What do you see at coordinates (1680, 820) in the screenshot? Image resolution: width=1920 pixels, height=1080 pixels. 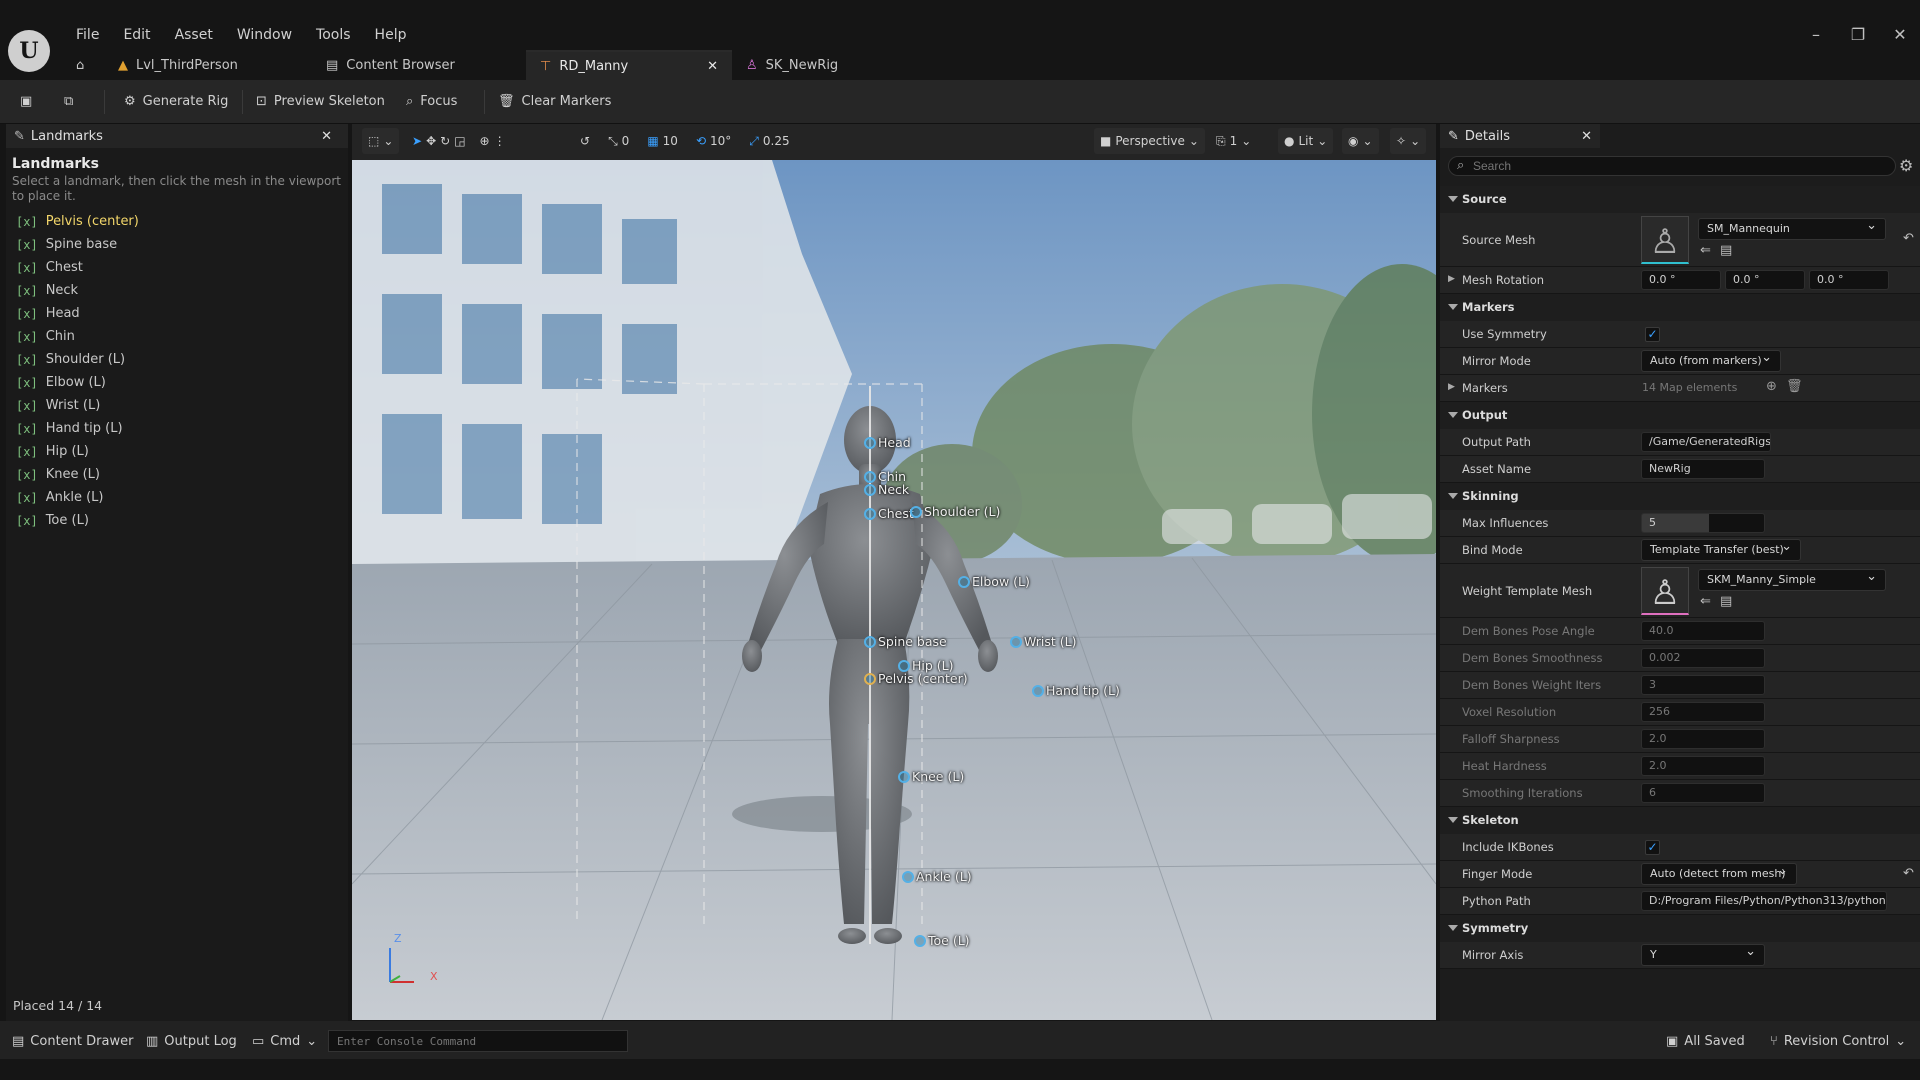 I see `section-skeleton: Skeleton` at bounding box center [1680, 820].